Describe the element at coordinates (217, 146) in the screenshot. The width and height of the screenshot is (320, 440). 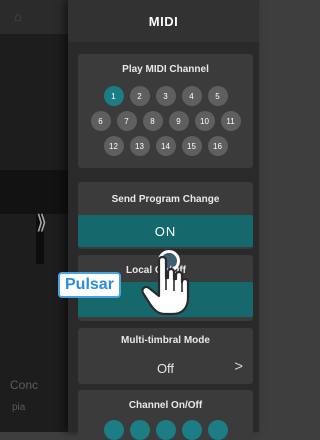
I see `channel-button: 16` at that location.